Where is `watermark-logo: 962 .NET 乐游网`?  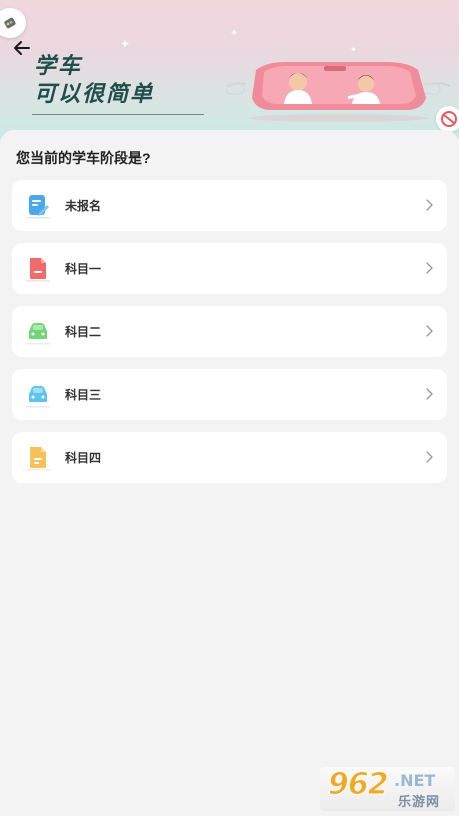
watermark-logo: 962 .NET 乐游网 is located at coordinates (387, 789).